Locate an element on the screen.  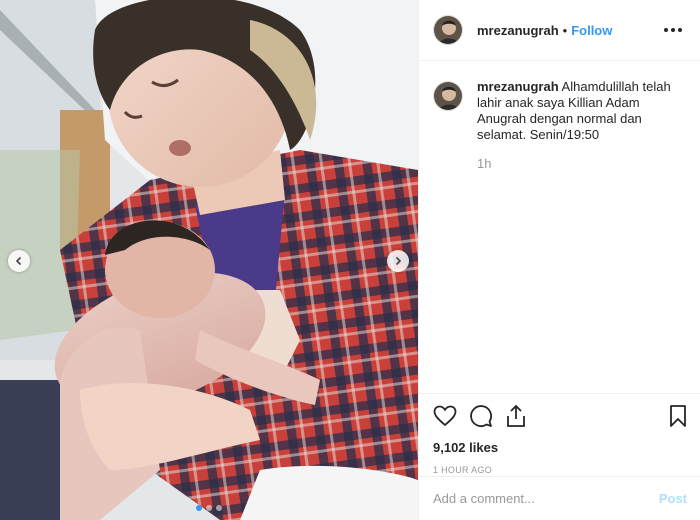
likes-count: 9,102 likes is located at coordinates (560, 447).